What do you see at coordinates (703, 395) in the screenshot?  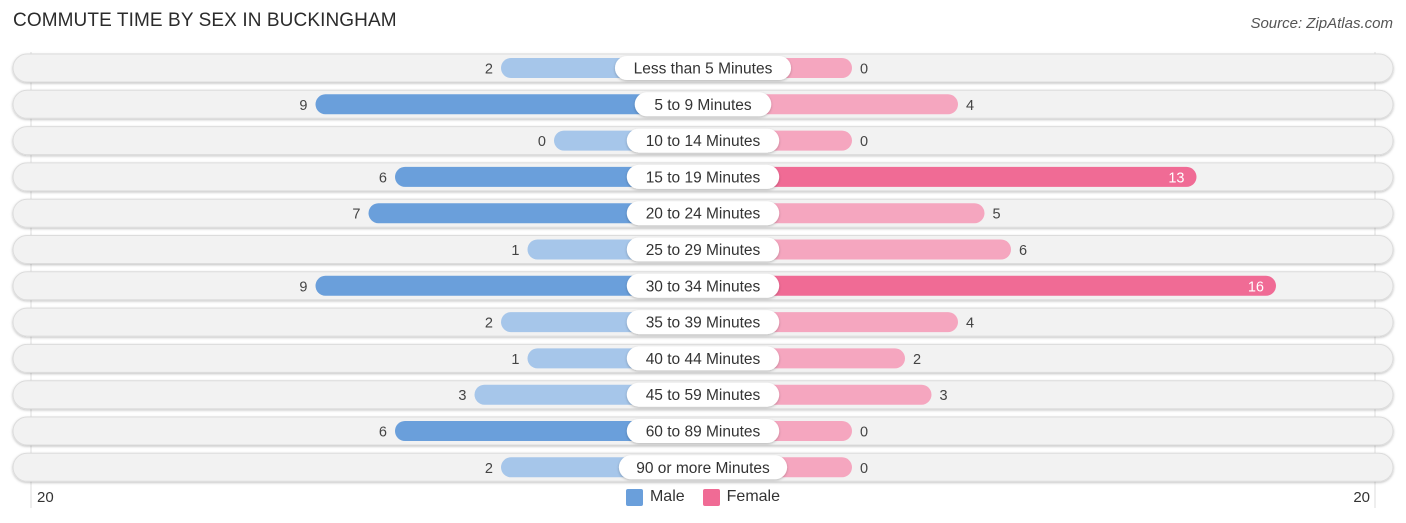 I see `category-label: 45 to 59 Minutes` at bounding box center [703, 395].